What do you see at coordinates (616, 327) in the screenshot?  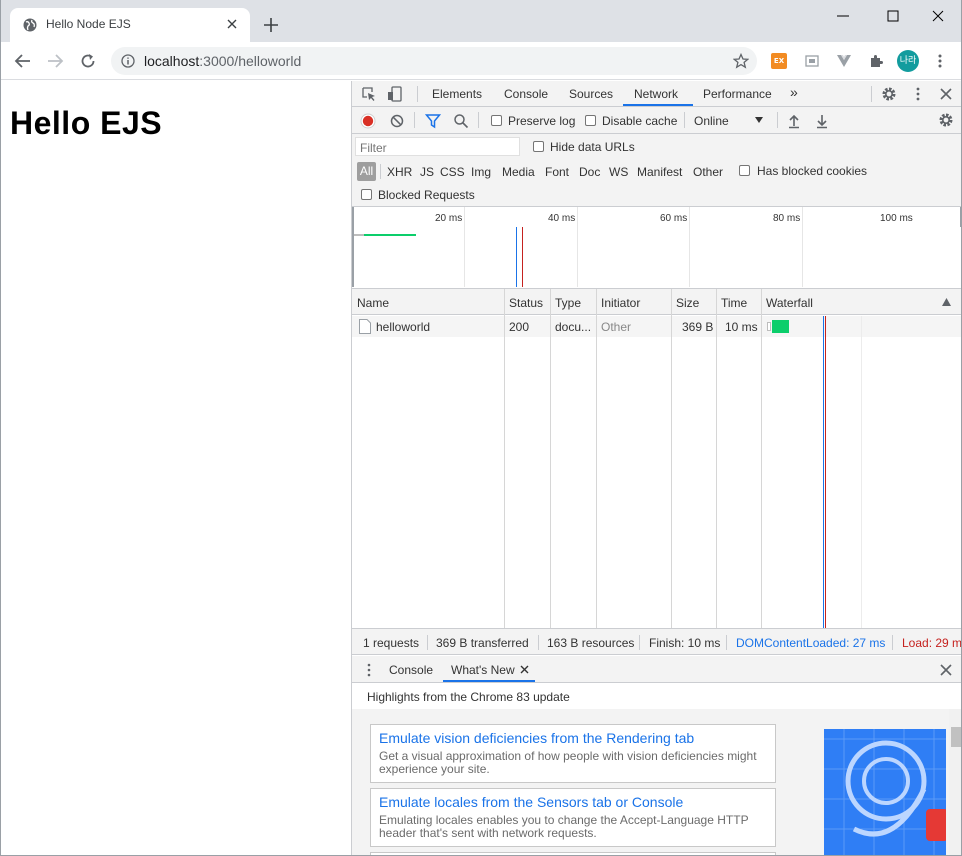 I see `request-initiator: Other` at bounding box center [616, 327].